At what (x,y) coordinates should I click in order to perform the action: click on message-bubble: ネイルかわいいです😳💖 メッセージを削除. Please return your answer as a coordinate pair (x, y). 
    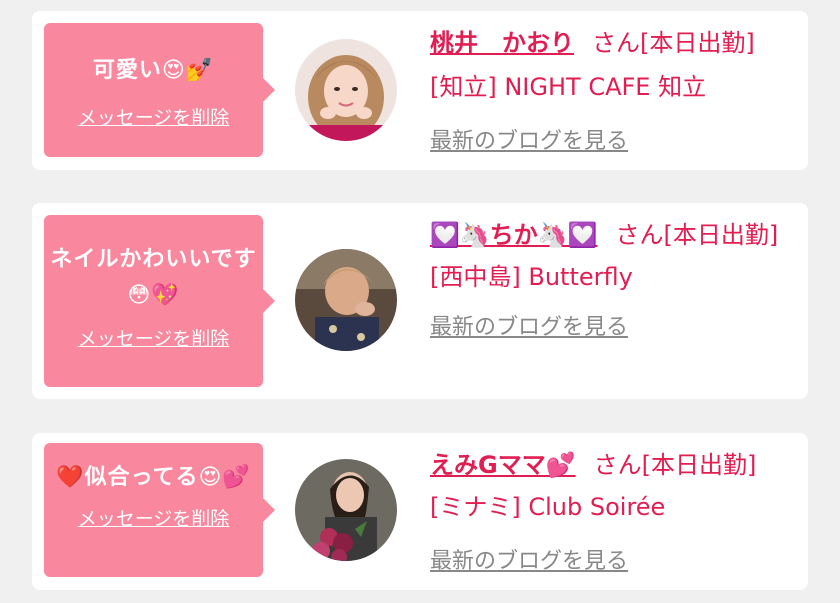
    Looking at the image, I should click on (159, 301).